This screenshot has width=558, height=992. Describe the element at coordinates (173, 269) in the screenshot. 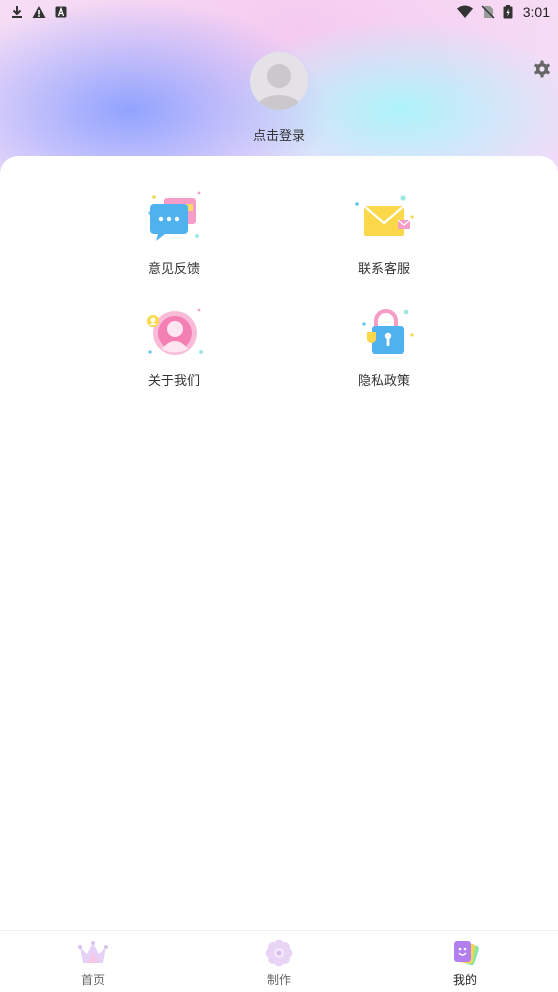

I see `menu-label: 意见反馈` at that location.